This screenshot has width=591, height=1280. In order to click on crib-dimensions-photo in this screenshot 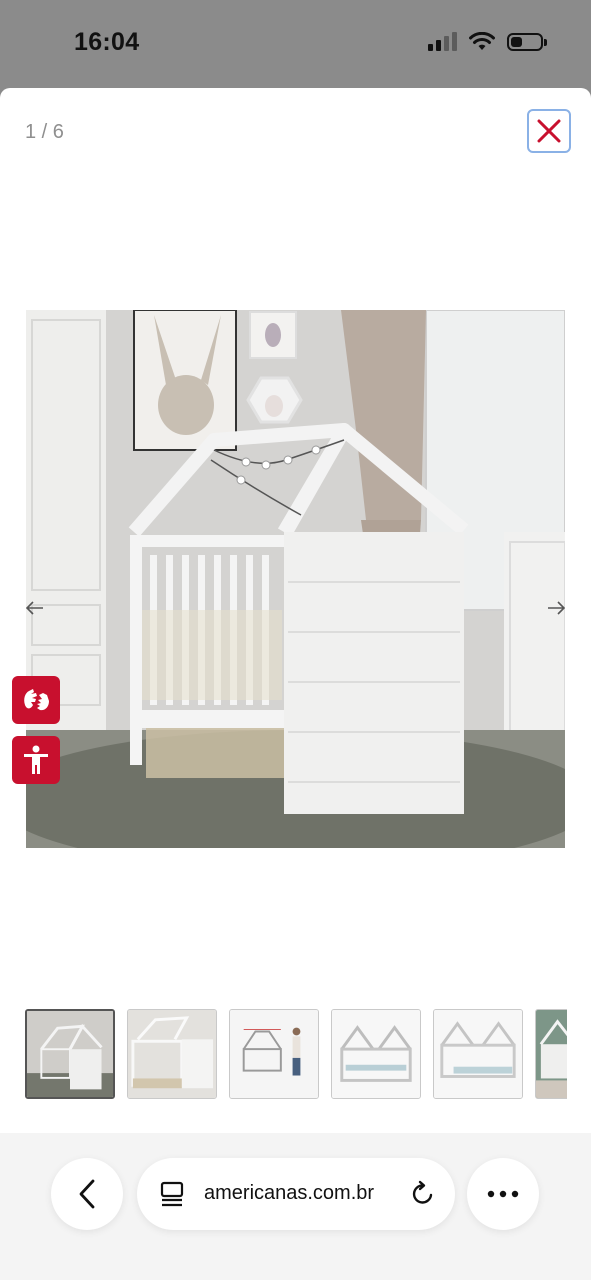, I will do `click(274, 1054)`.